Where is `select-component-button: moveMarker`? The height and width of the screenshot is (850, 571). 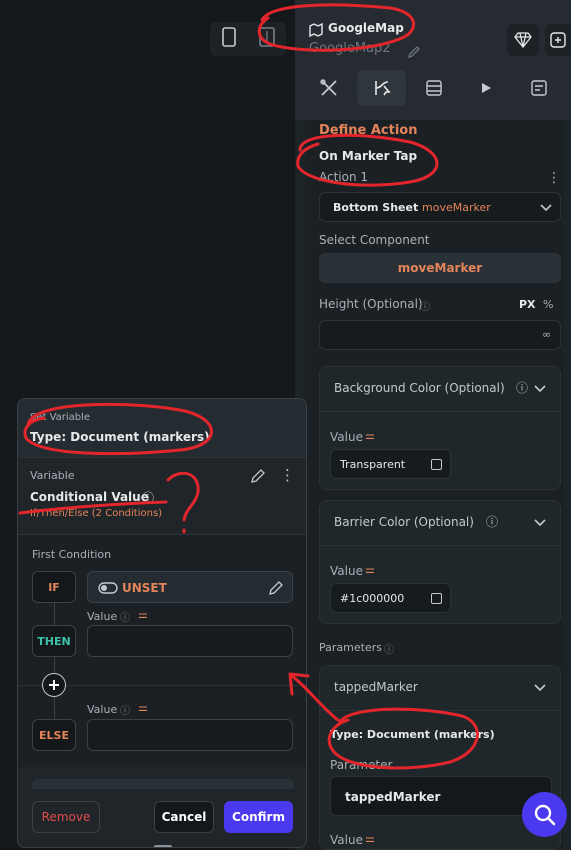 select-component-button: moveMarker is located at coordinates (440, 268).